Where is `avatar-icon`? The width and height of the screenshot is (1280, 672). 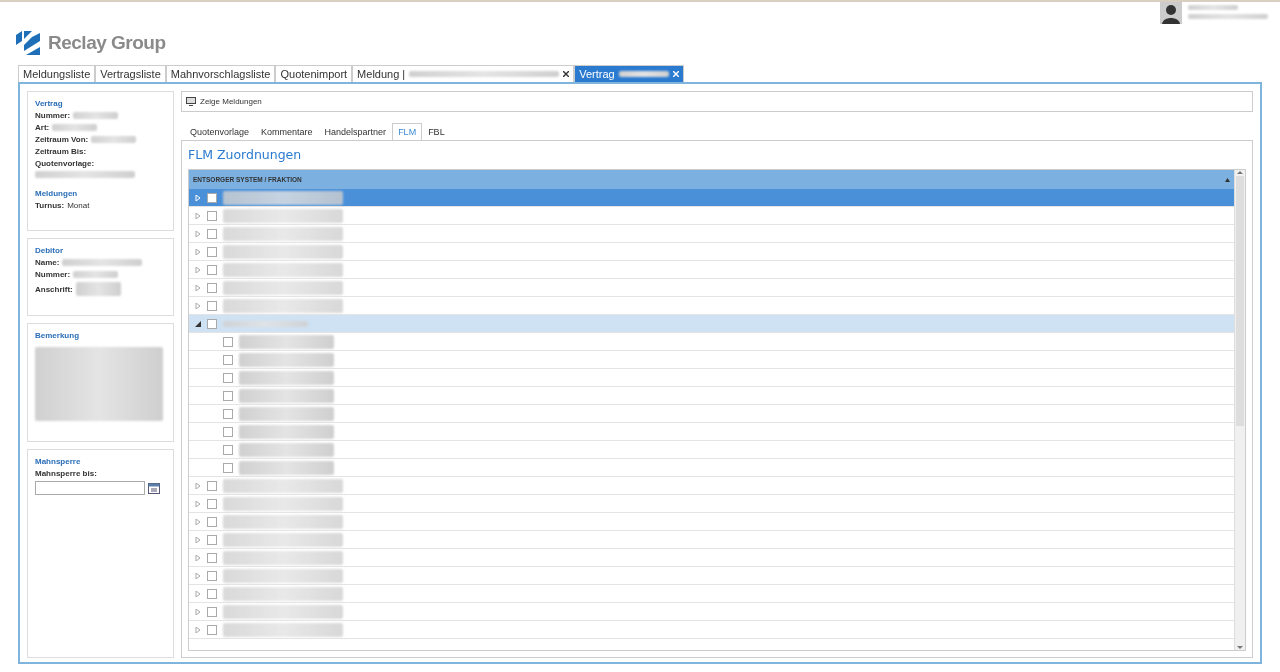
avatar-icon is located at coordinates (1171, 13).